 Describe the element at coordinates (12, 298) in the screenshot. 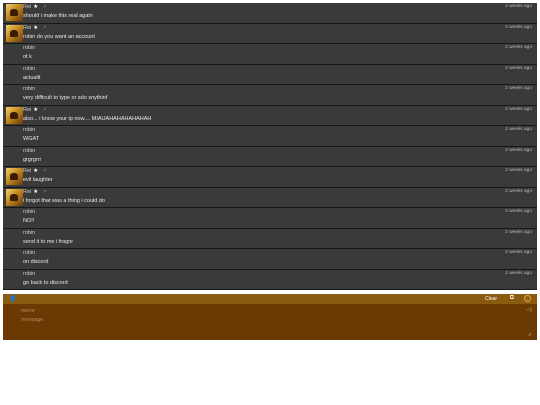

I see `user-icon: 👤` at that location.